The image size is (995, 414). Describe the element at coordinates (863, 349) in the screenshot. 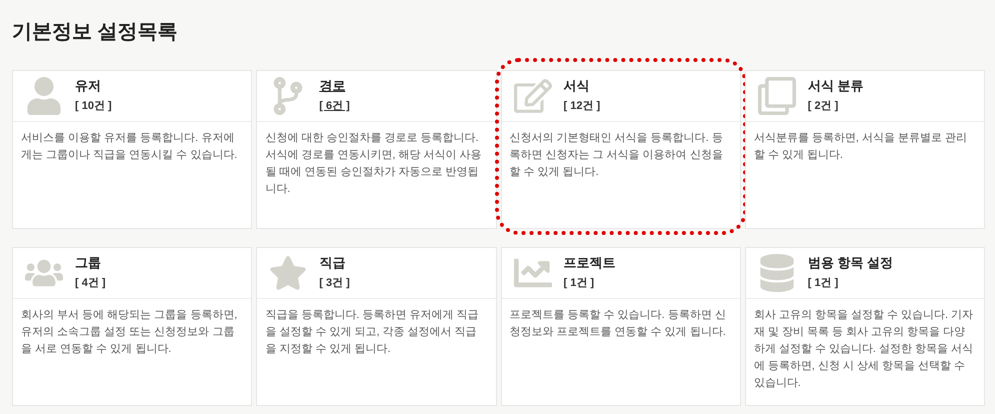

I see `card-description: 회사 고유의 항목을 설정할 수 있습니다. 기자재 및 장비 목록 등 회사 고유의 항목을 다양하게 설정할 수 있습니다. 설정한 항목을 서식에 등록하면, 신청 시 상세 항목을 선택할 수 있습니다.` at that location.